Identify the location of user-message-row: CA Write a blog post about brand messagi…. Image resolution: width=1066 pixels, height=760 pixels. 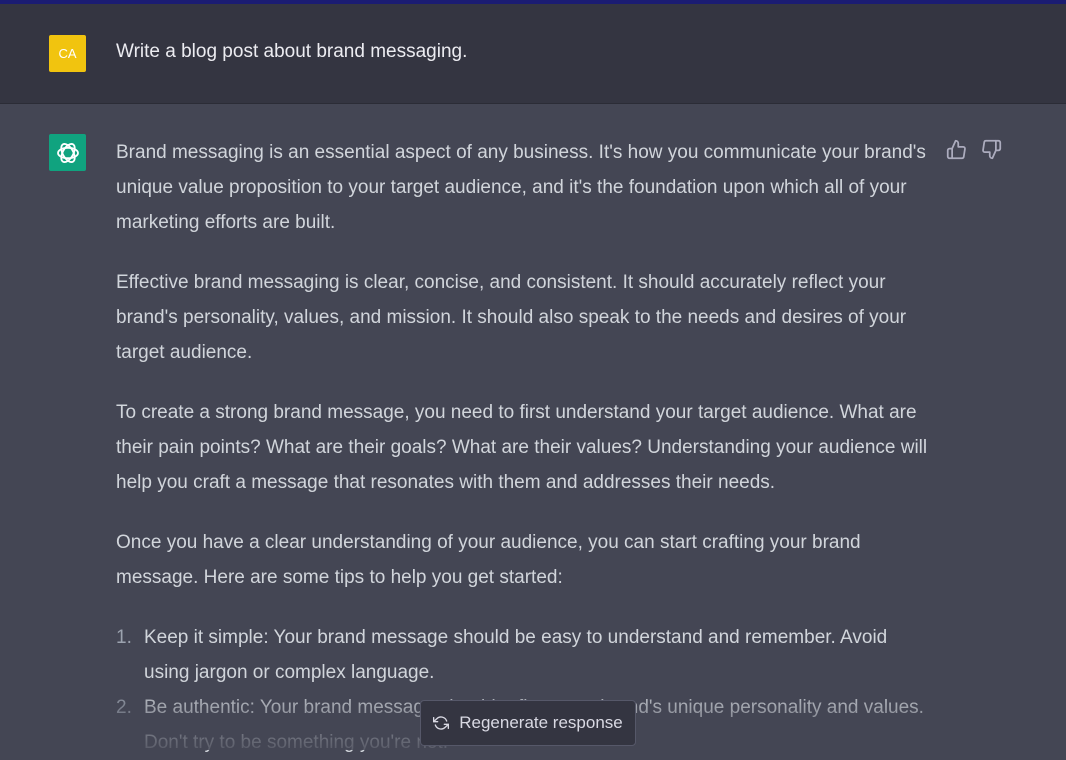
(533, 54).